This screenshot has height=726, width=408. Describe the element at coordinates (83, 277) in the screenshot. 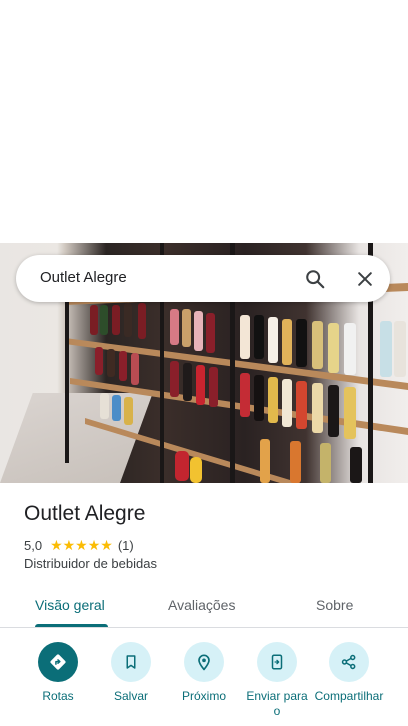

I see `search-input: Outlet Alegre` at that location.